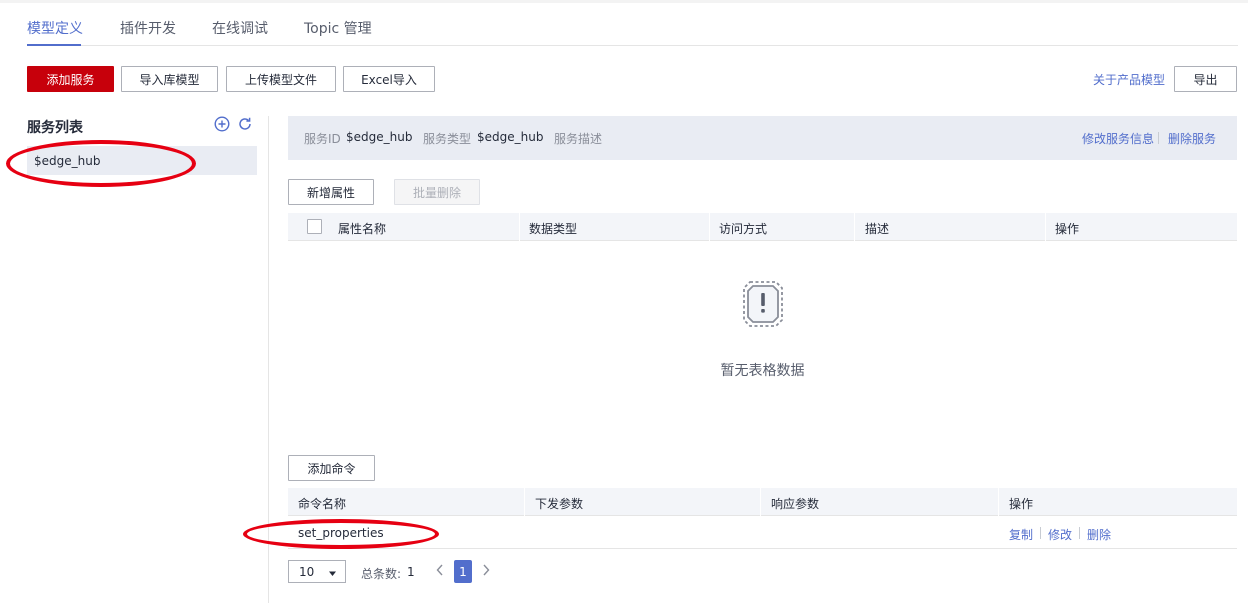 This screenshot has height=603, width=1248. Describe the element at coordinates (281, 79) in the screenshot. I see `upload-model-file-button: 上传模型文件` at that location.